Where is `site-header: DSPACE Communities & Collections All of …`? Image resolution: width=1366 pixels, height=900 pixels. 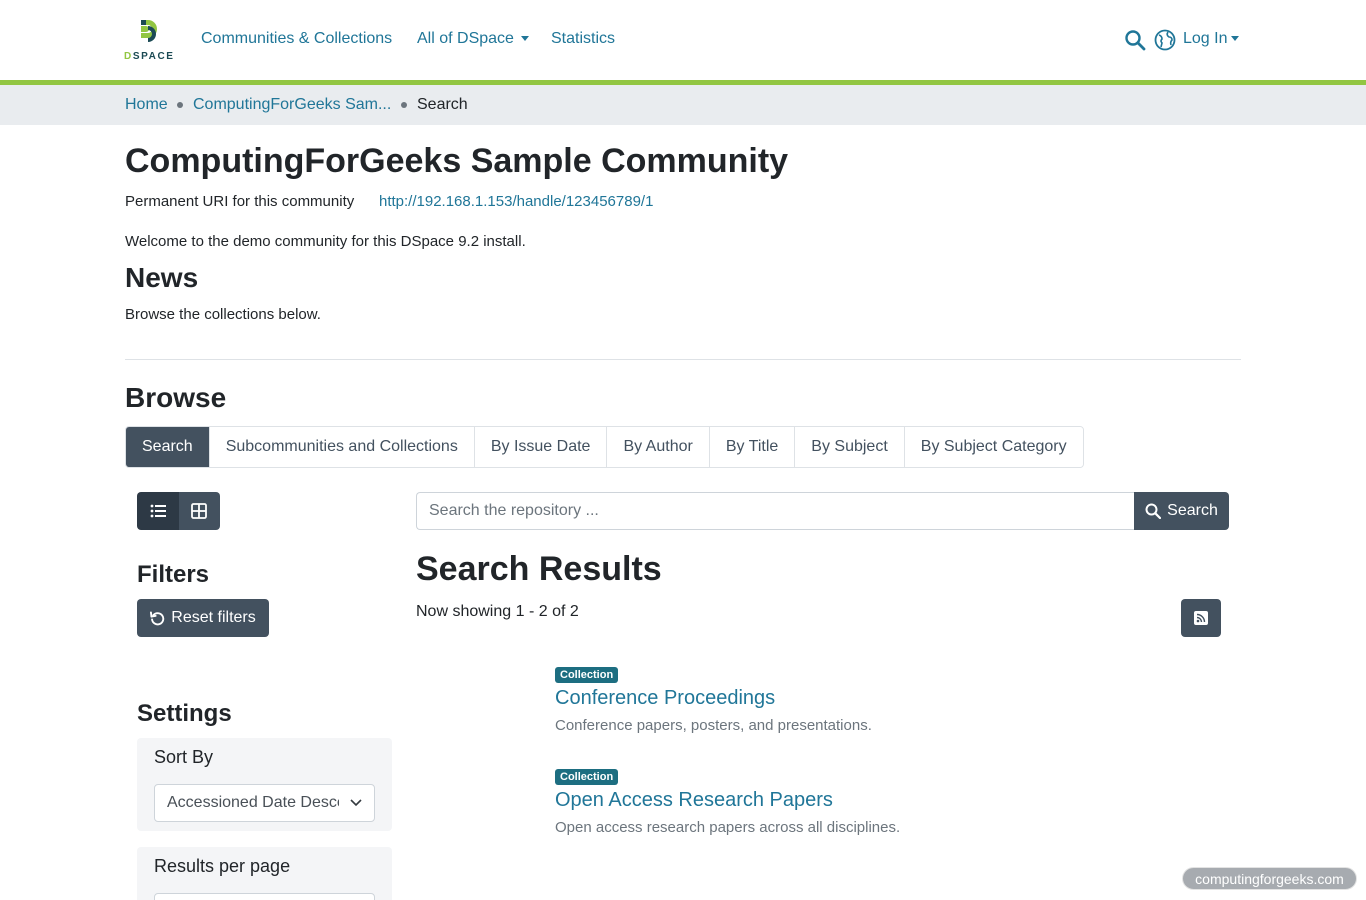
site-header: DSPACE Communities & Collections All of … is located at coordinates (683, 40).